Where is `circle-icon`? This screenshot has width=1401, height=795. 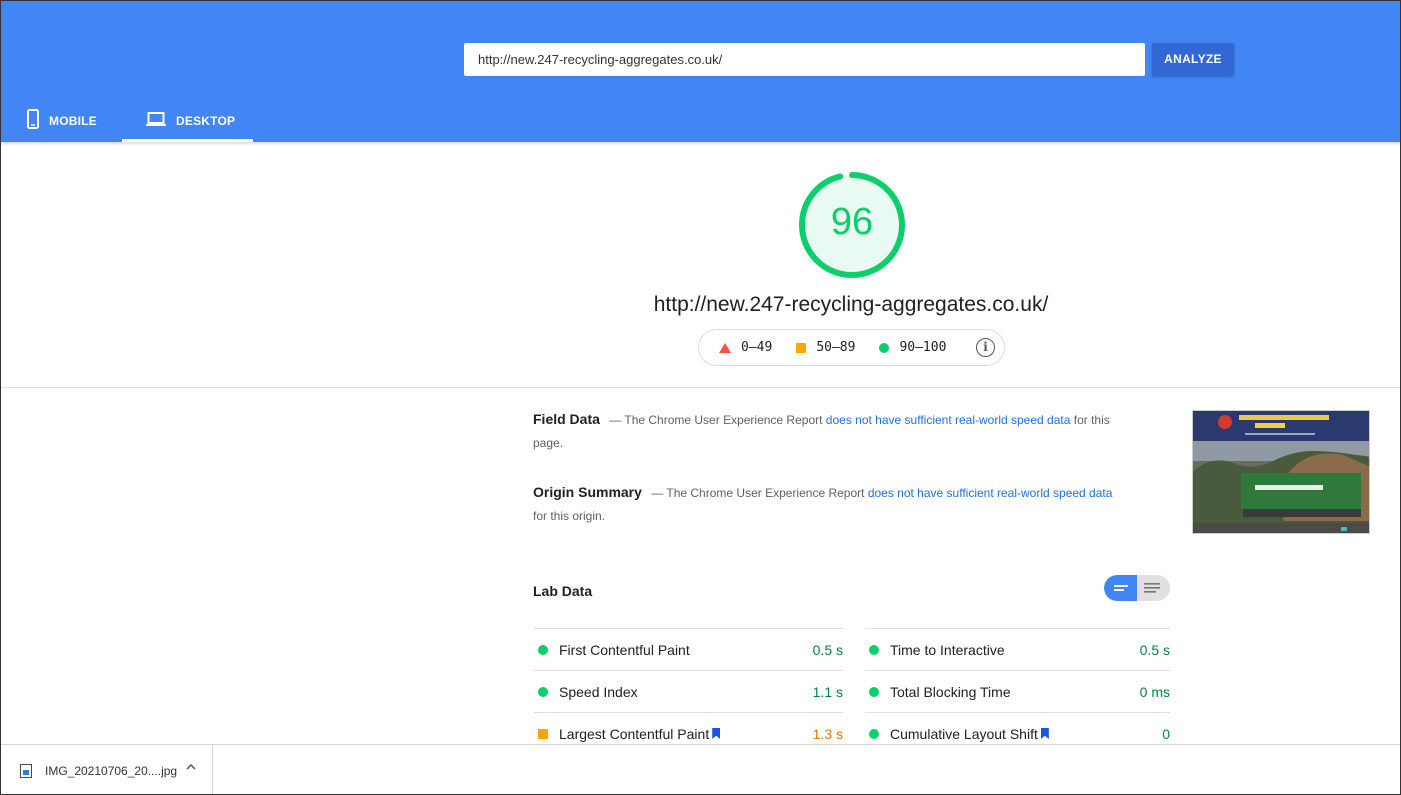 circle-icon is located at coordinates (884, 347).